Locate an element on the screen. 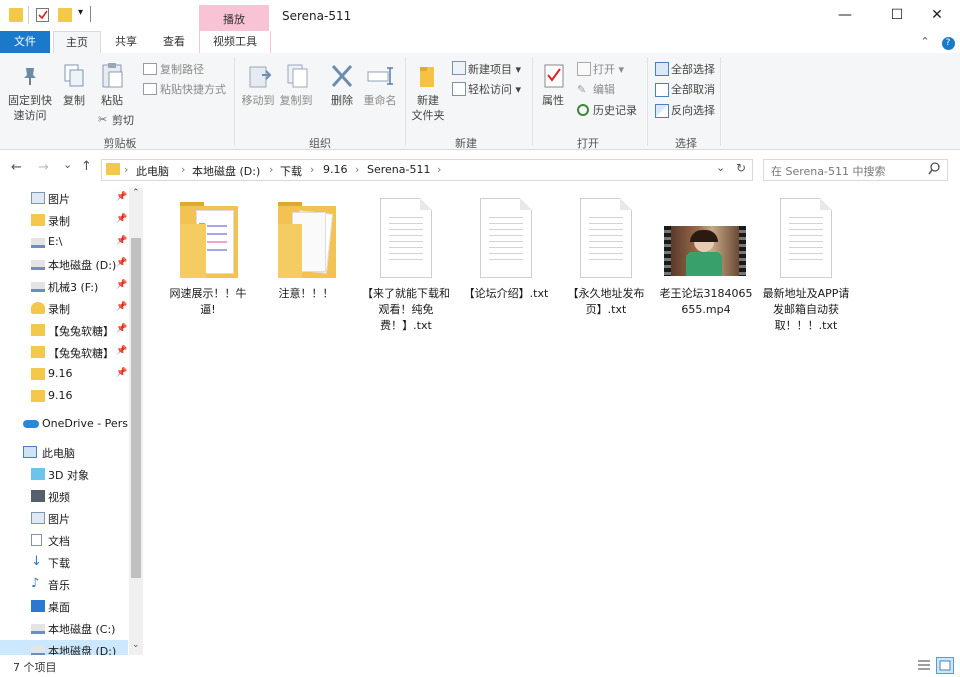  nav-item-9-16-pinned: 9.16 📌 is located at coordinates (64, 375).